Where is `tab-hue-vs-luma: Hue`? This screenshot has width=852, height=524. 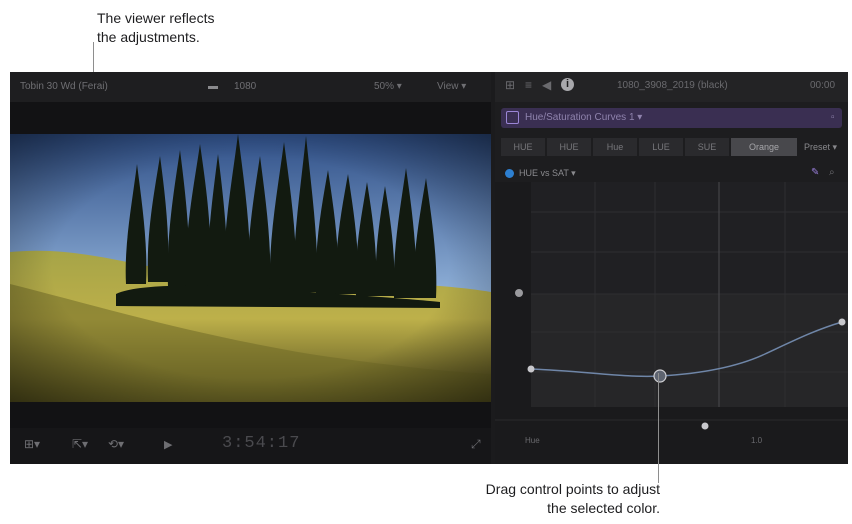 tab-hue-vs-luma: Hue is located at coordinates (615, 147).